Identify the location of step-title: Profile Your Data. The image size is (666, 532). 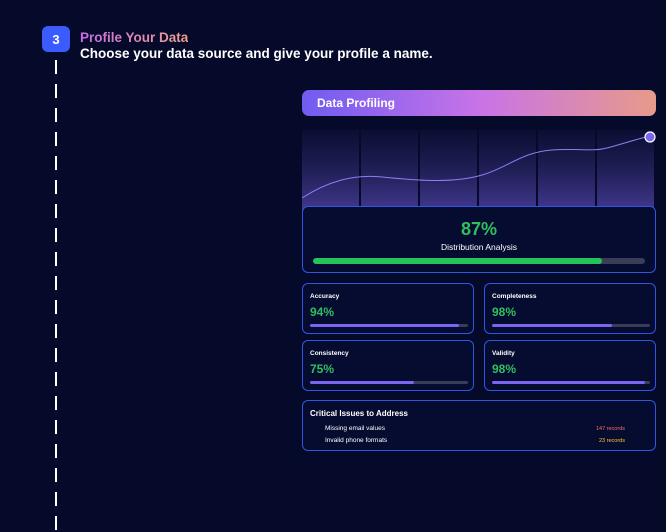
(134, 37).